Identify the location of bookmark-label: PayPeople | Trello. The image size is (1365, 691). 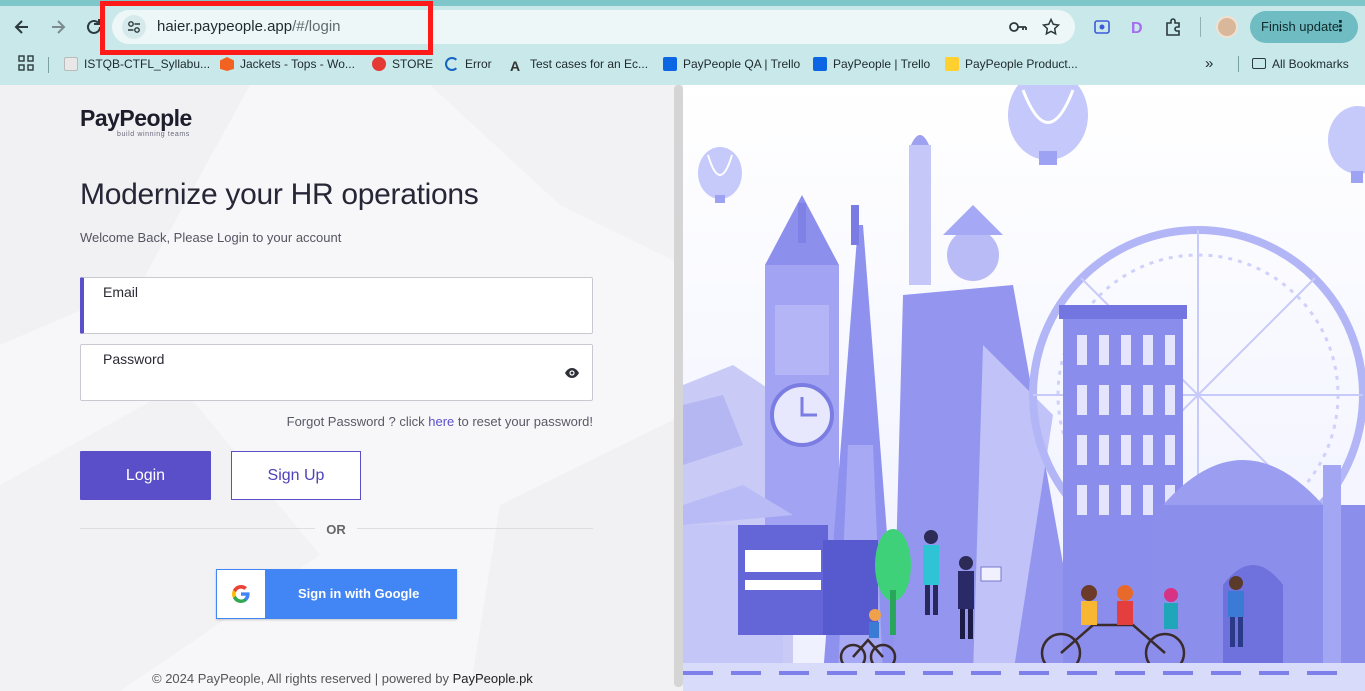
(882, 64).